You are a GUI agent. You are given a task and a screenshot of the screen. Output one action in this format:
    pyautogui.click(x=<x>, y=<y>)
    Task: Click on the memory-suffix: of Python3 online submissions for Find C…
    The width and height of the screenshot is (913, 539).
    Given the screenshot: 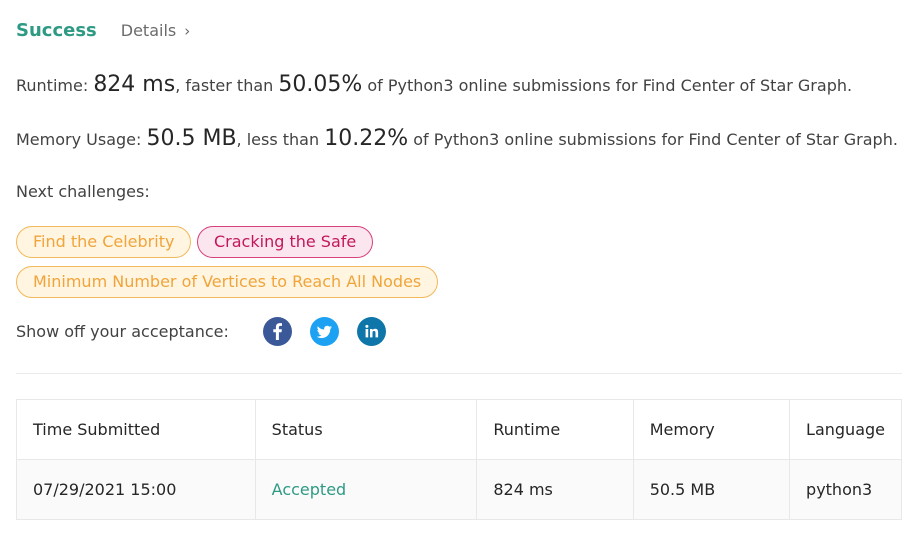 What is the action you would take?
    pyautogui.click(x=653, y=139)
    